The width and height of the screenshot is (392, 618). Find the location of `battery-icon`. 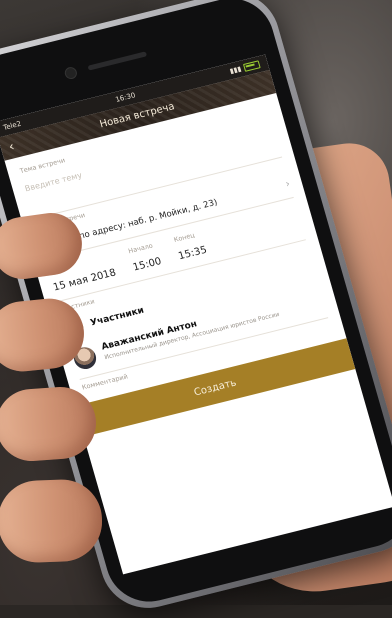

battery-icon is located at coordinates (251, 66).